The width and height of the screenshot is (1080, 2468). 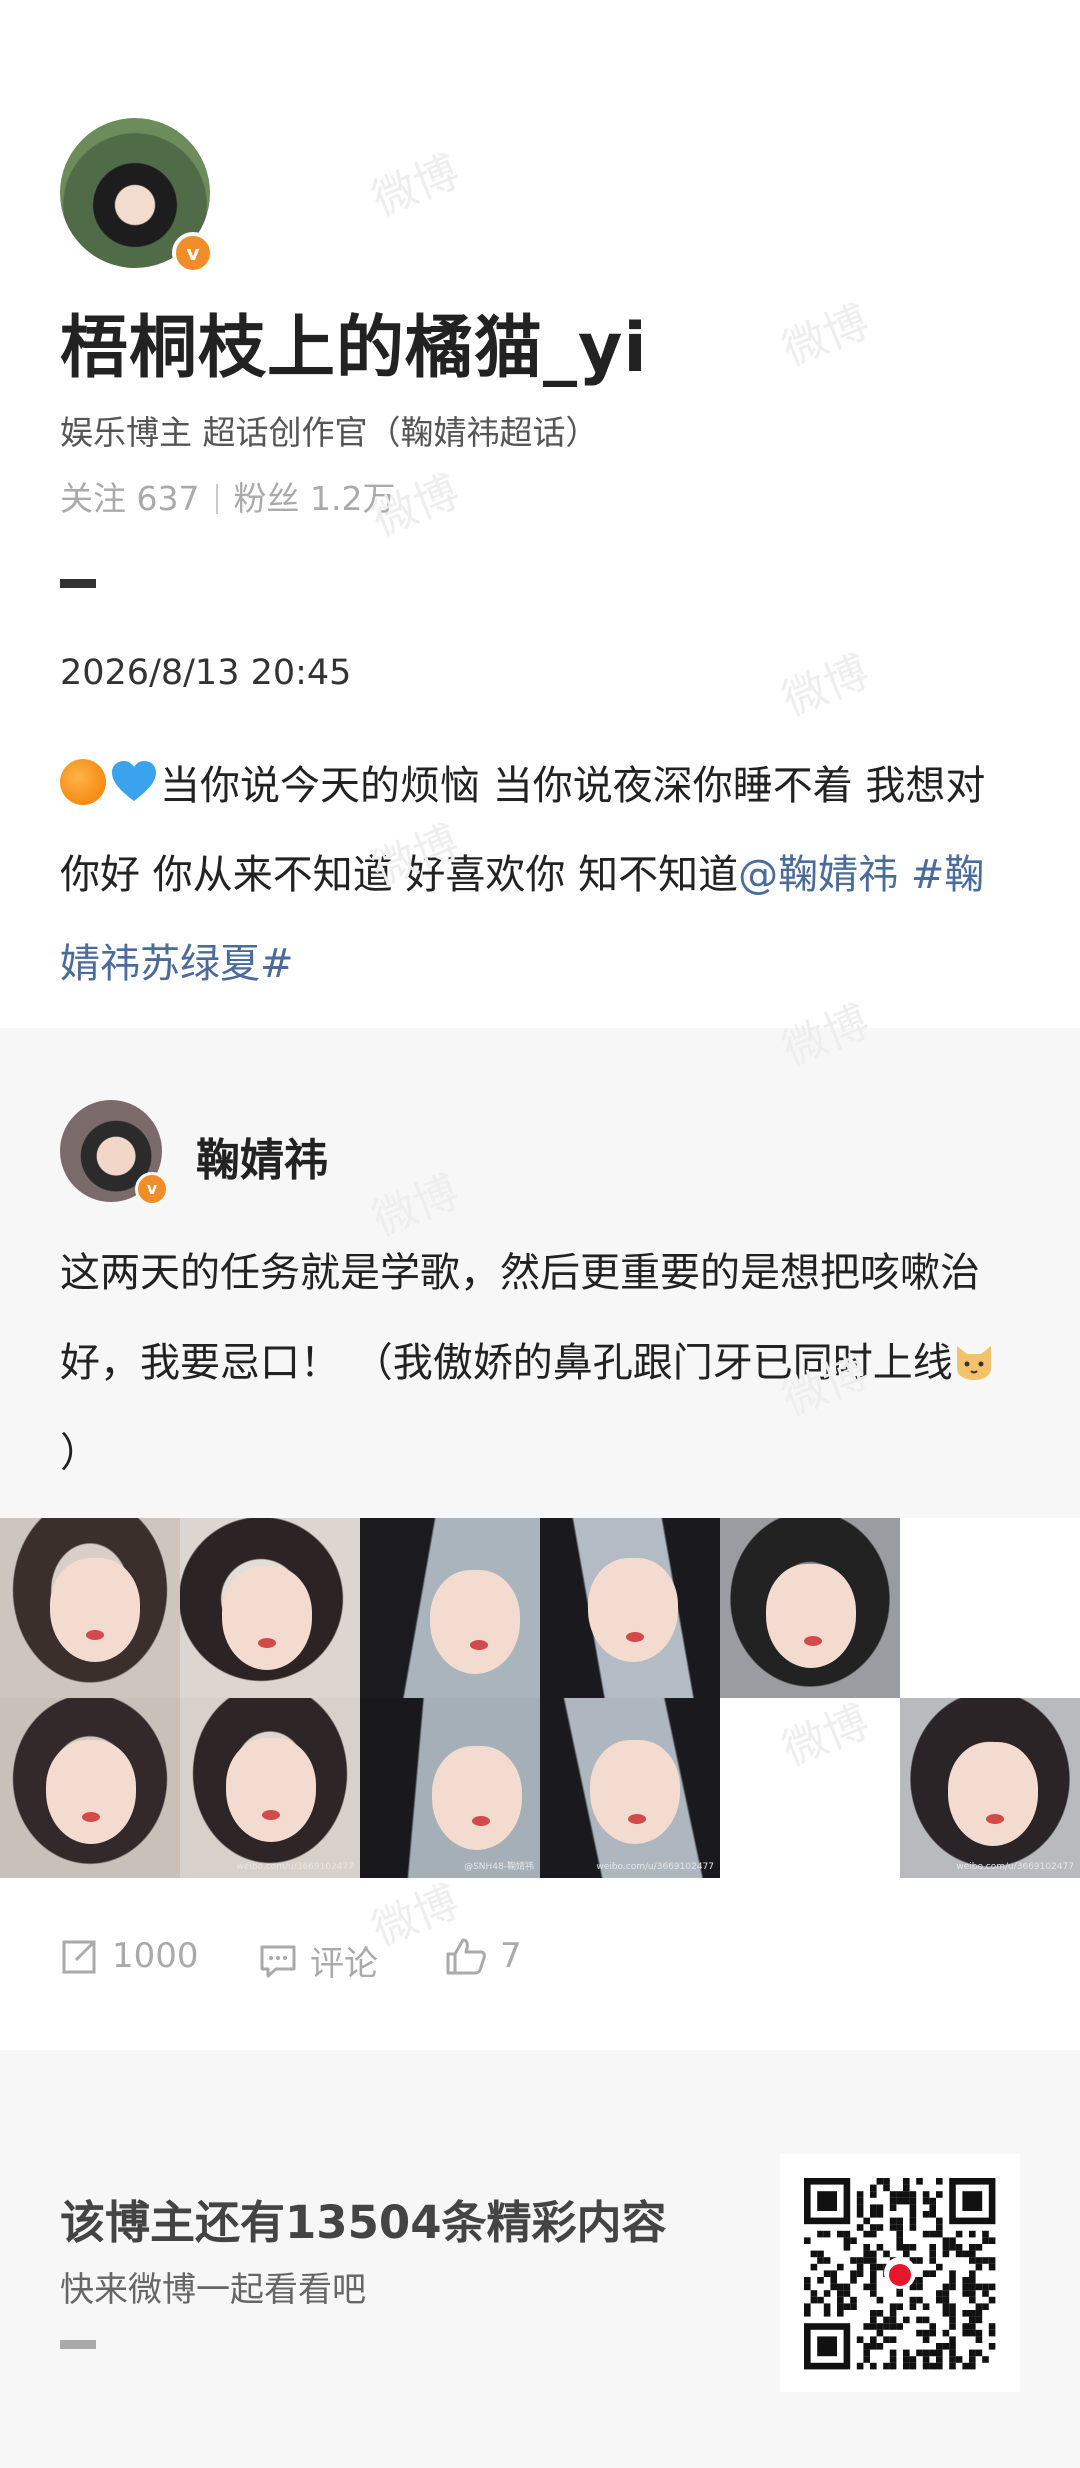 What do you see at coordinates (511, 1956) in the screenshot?
I see `like-count: 7` at bounding box center [511, 1956].